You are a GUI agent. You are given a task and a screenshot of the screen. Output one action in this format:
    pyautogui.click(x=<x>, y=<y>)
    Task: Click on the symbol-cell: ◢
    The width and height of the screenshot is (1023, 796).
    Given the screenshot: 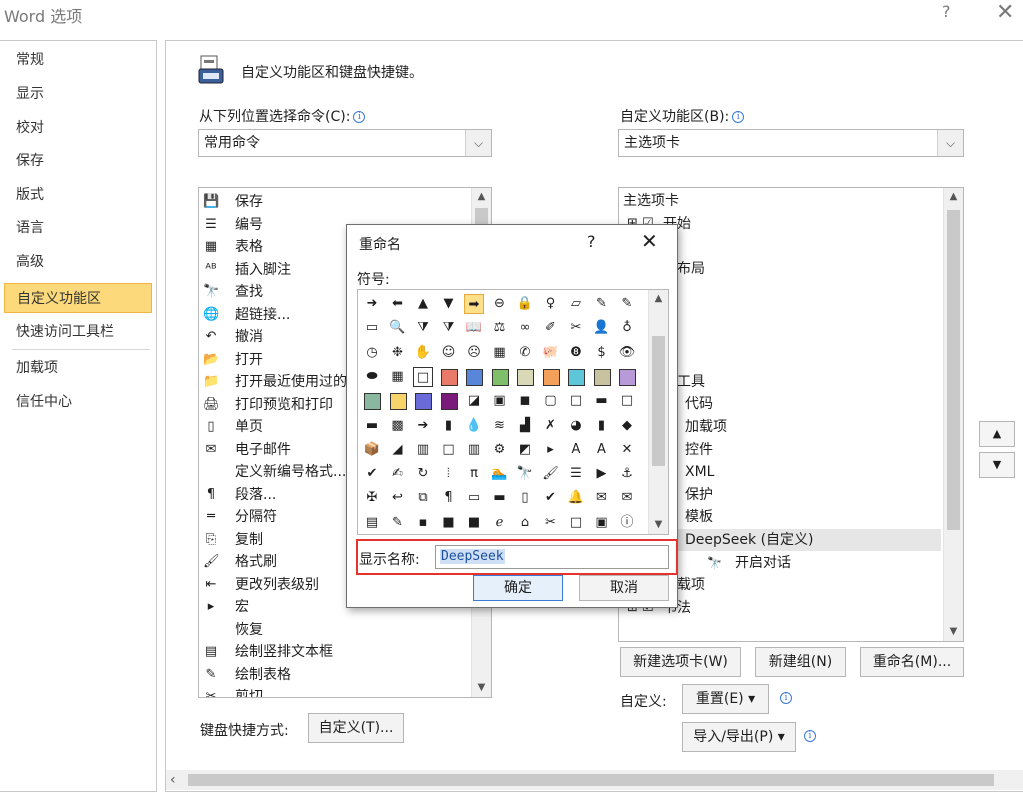 What is the action you would take?
    pyautogui.click(x=398, y=450)
    